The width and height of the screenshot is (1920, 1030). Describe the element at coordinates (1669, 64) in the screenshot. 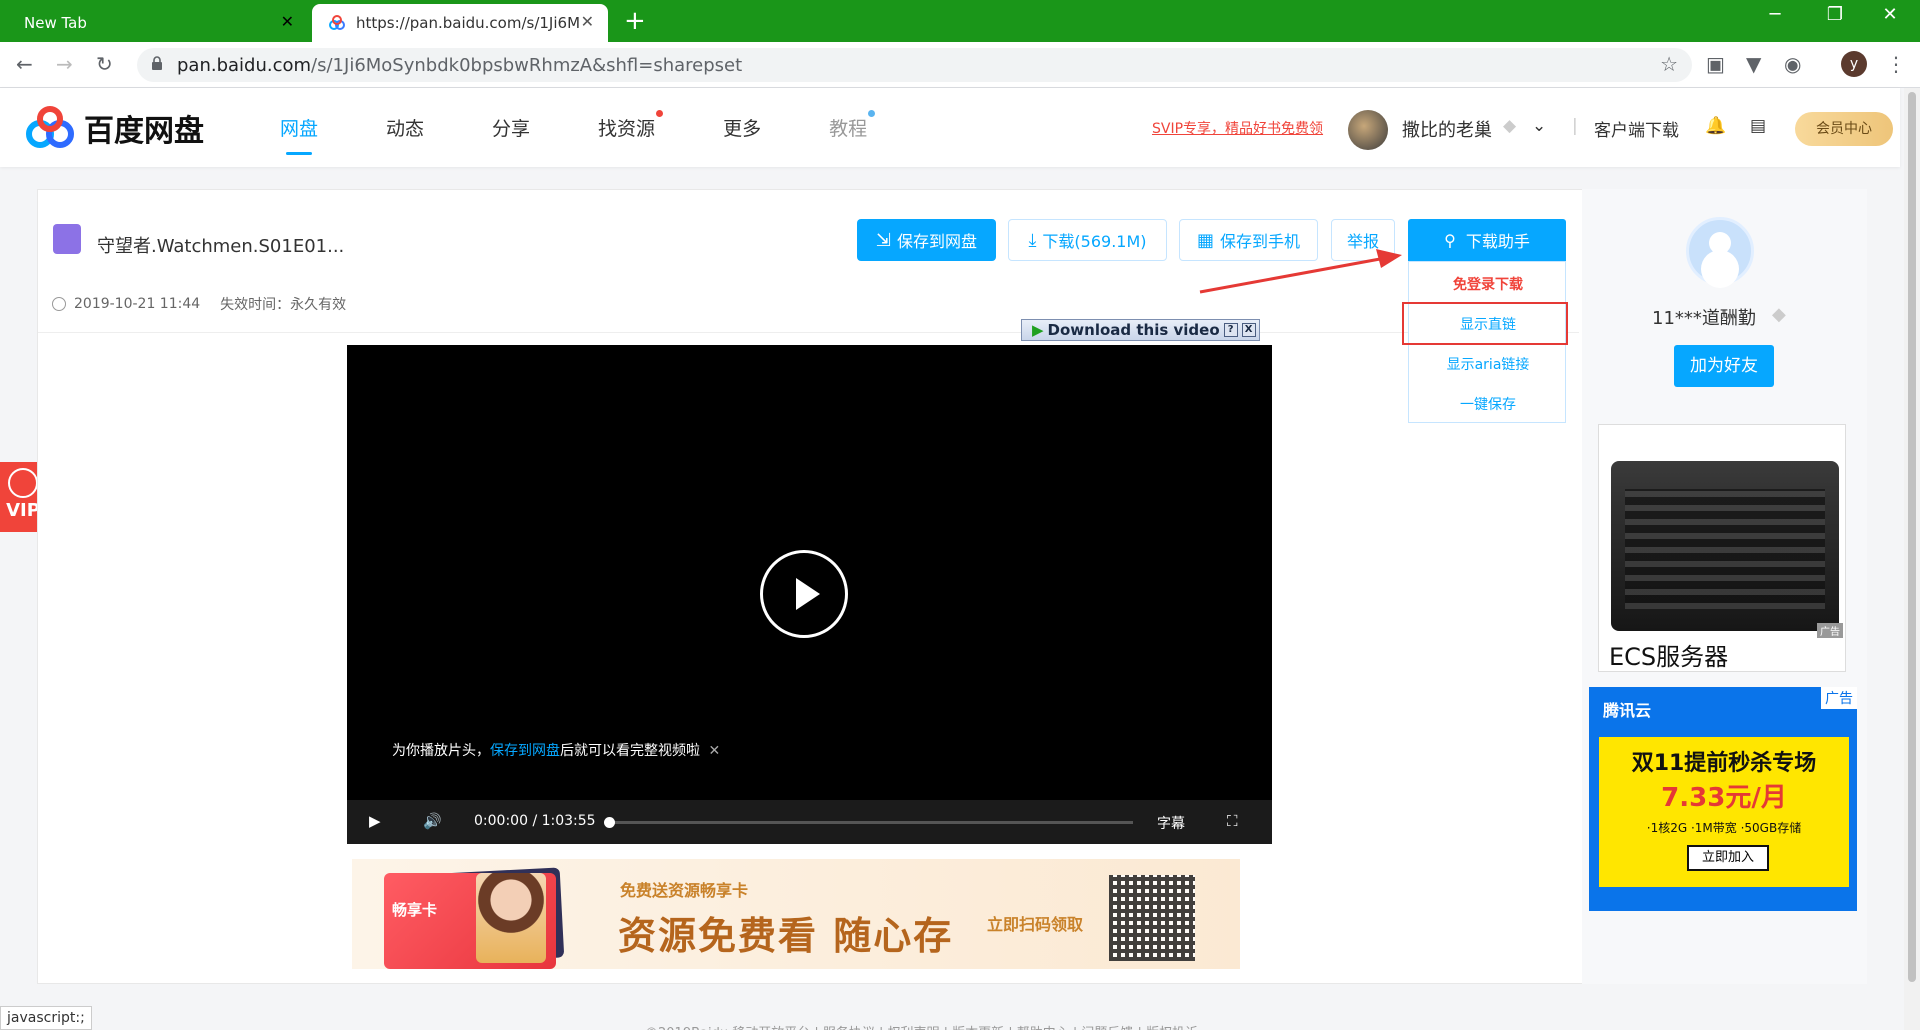

I see `bookmark-star-icon: ☆` at that location.